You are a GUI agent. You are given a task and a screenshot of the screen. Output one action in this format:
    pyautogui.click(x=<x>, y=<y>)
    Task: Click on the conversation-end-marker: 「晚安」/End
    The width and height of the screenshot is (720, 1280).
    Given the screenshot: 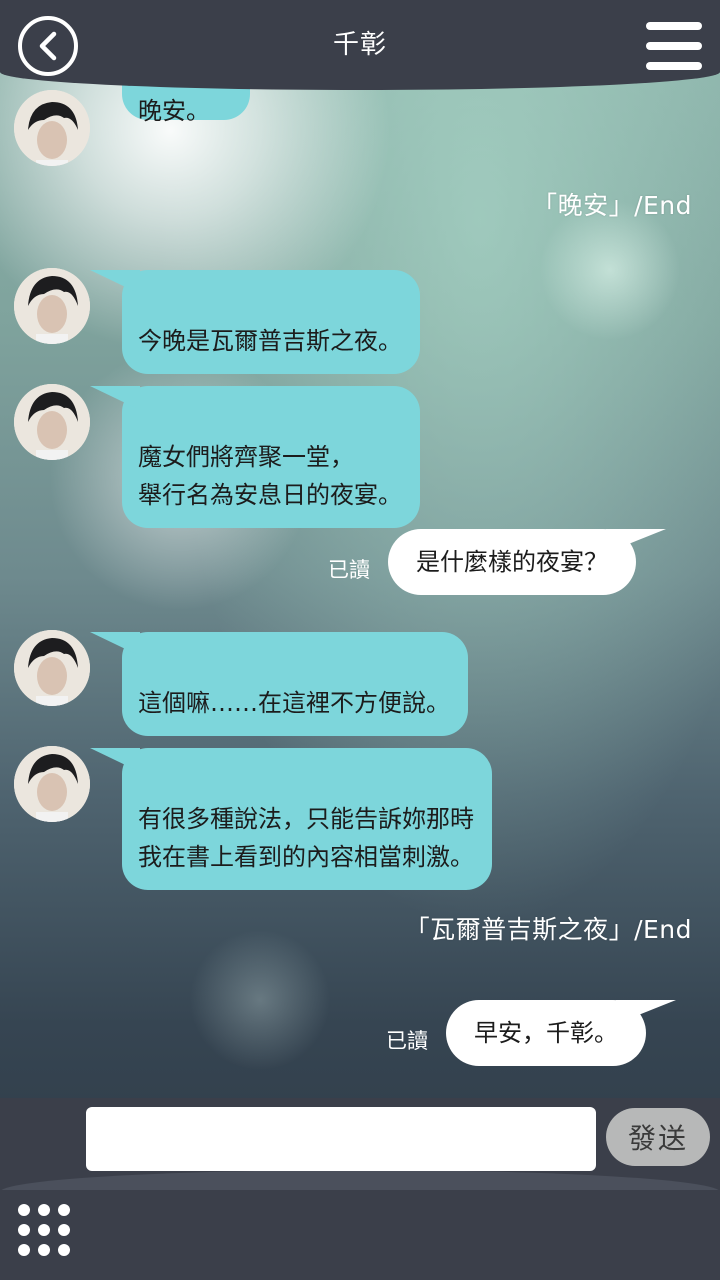 What is the action you would take?
    pyautogui.click(x=612, y=205)
    